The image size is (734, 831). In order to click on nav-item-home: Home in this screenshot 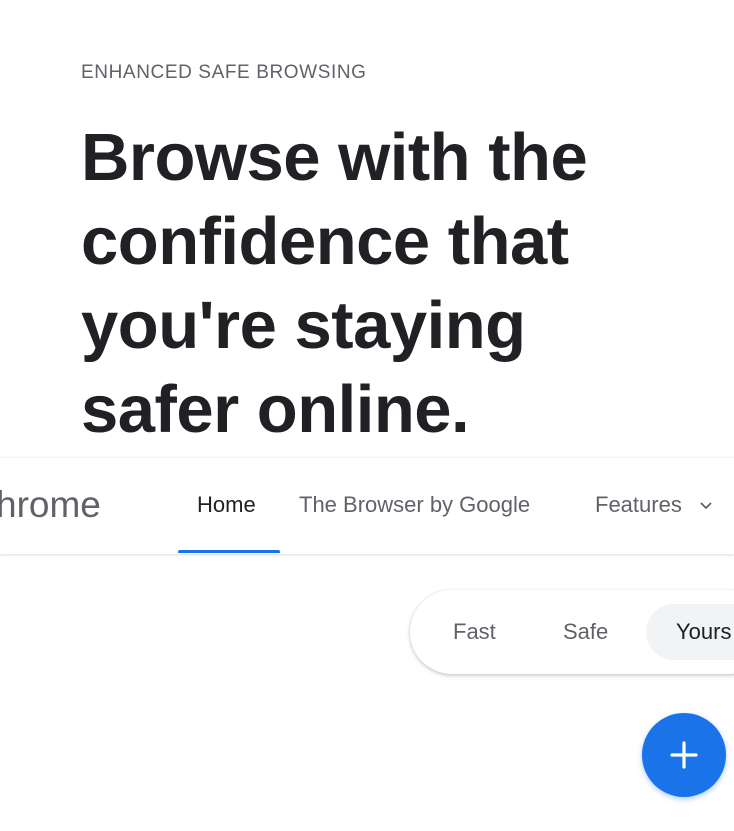, I will do `click(226, 505)`.